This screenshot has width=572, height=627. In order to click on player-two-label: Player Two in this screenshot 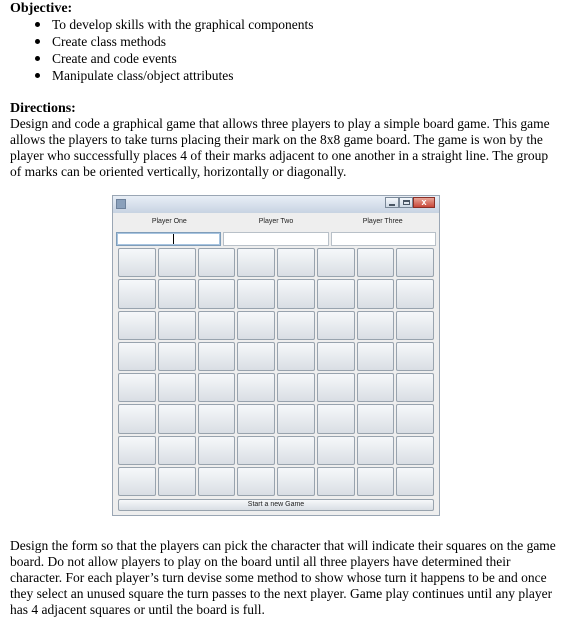, I will do `click(276, 221)`.